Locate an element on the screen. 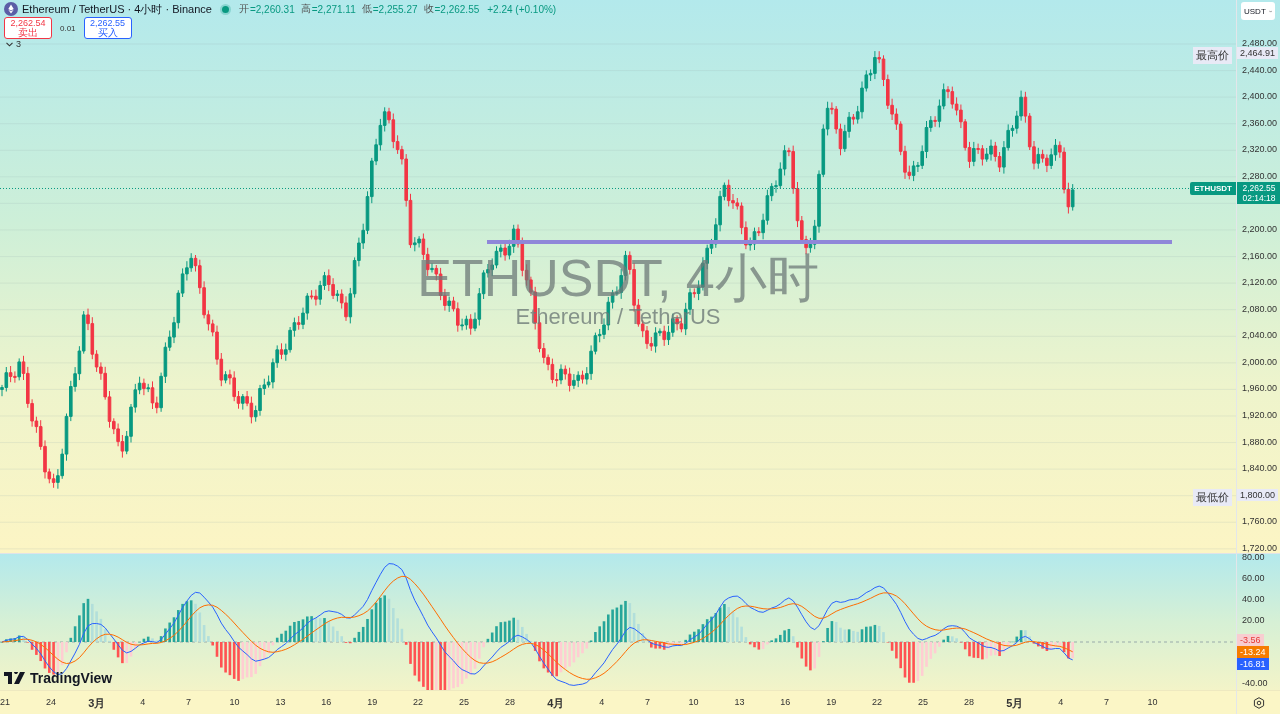  date-label: 21 is located at coordinates (5, 702).